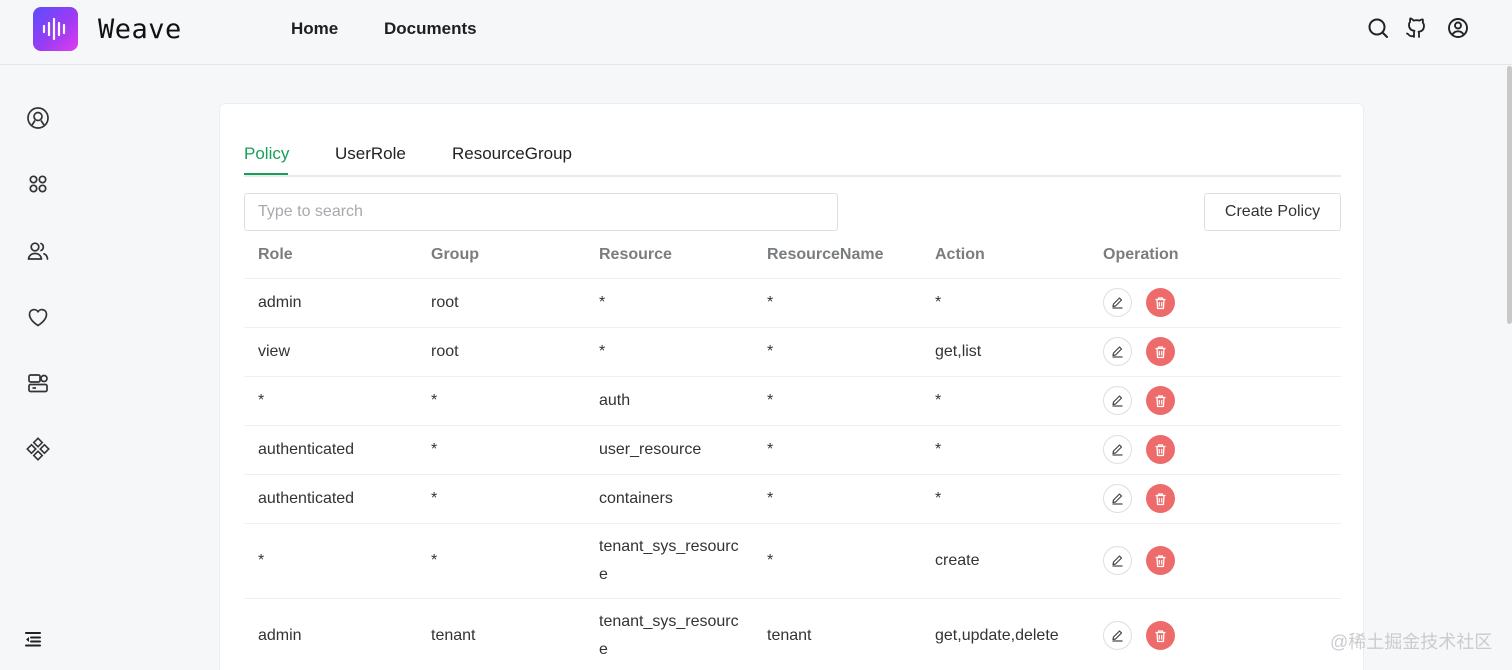  What do you see at coordinates (266, 174) in the screenshot?
I see `active-tab-indicator` at bounding box center [266, 174].